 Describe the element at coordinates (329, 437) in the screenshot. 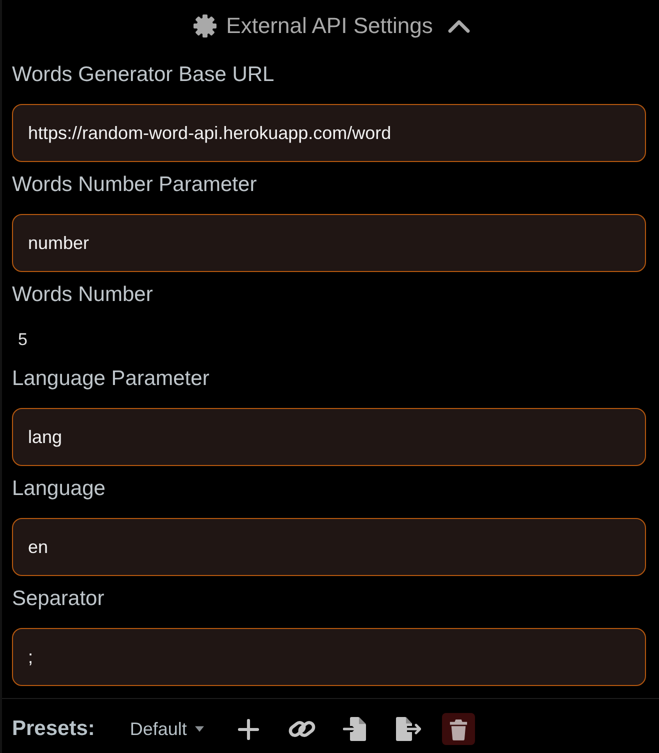

I see `text-field: lang` at that location.